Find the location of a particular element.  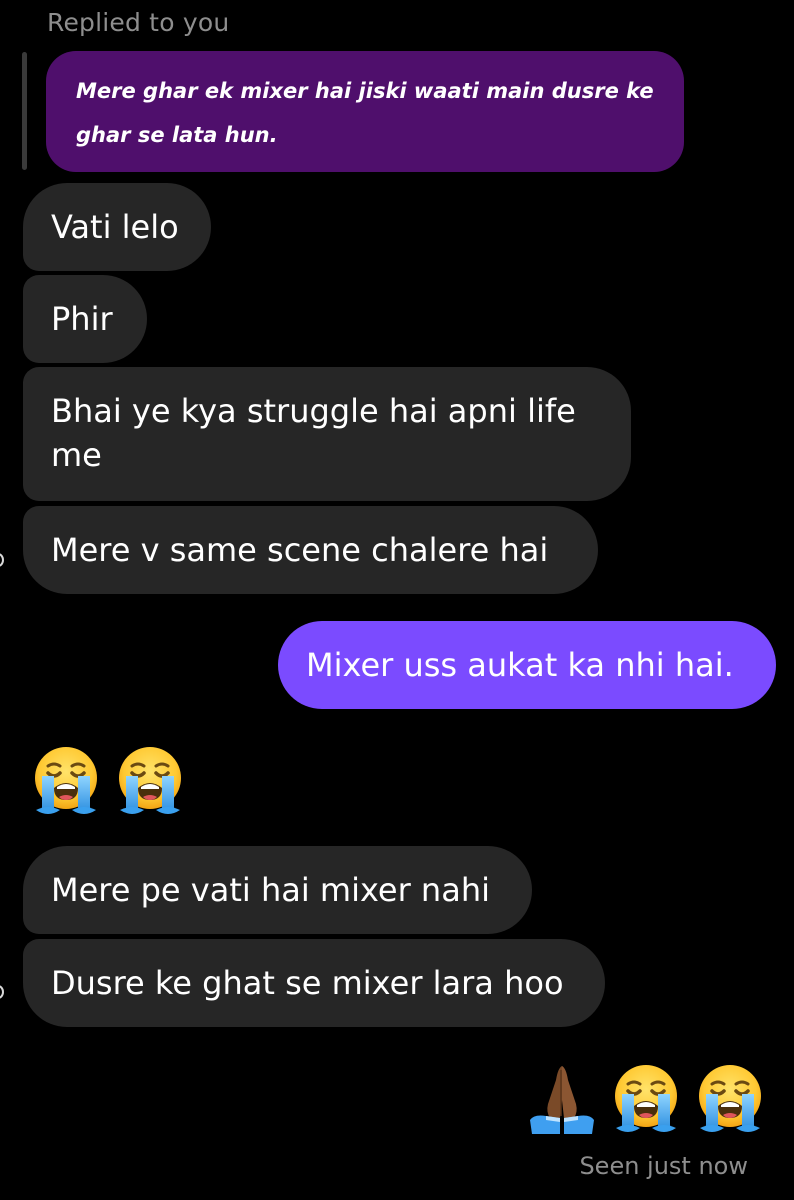

message-text: Mere pe vati hai mixer nahi is located at coordinates (270, 890).